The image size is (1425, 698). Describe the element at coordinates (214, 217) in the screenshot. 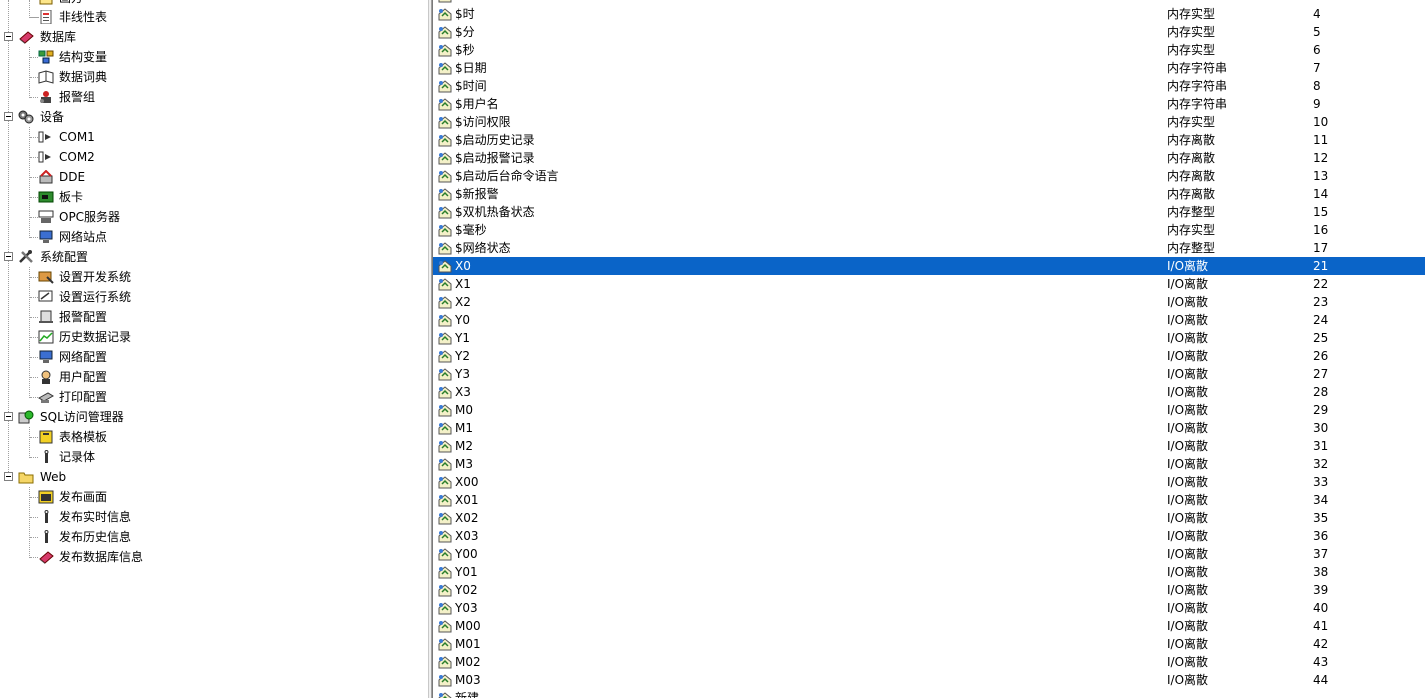

I see `tree-item-opc-server: OPC服务器` at that location.